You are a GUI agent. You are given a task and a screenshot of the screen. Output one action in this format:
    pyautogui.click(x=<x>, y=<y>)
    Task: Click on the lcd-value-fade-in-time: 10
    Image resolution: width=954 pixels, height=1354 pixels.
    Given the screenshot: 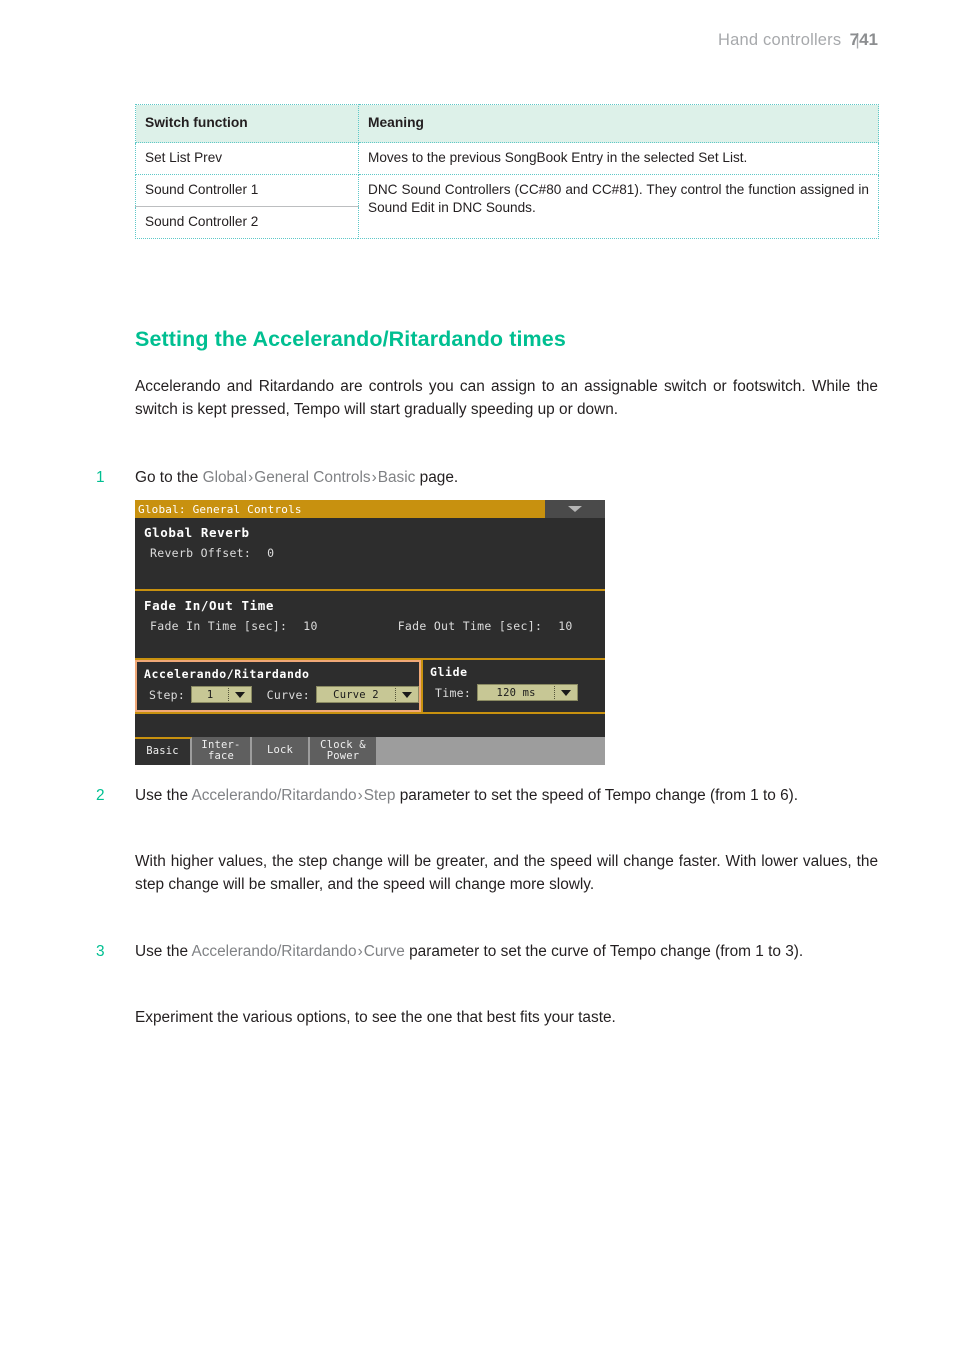 What is the action you would take?
    pyautogui.click(x=310, y=626)
    